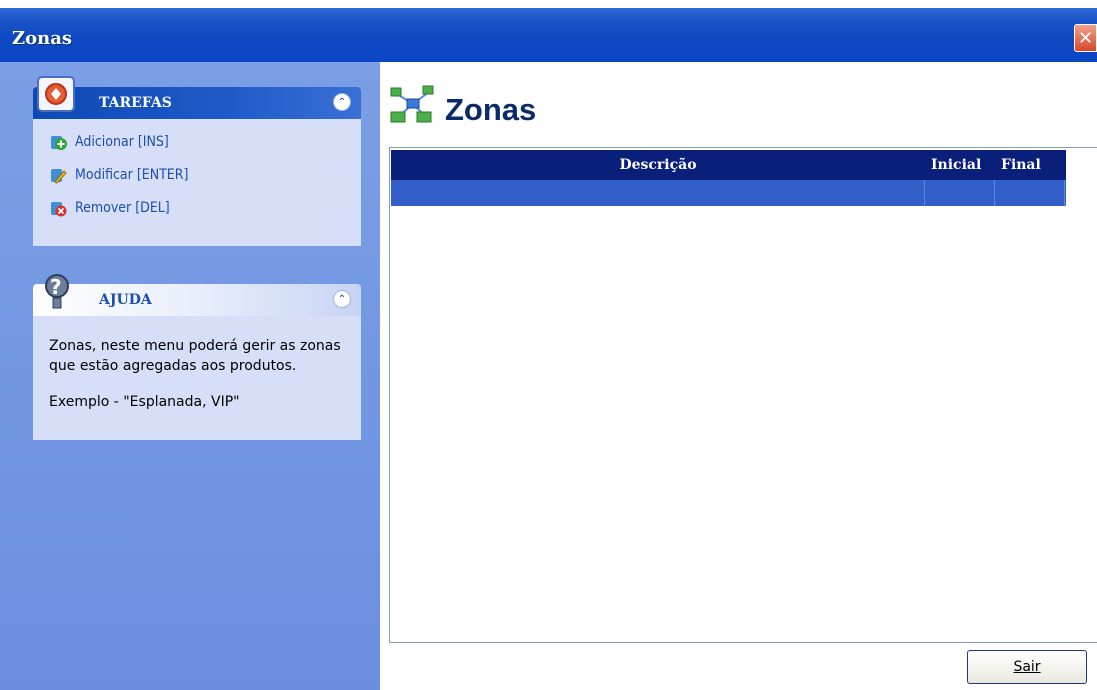  What do you see at coordinates (132, 174) in the screenshot?
I see `task-modify-label: Modificar [ENTER]` at bounding box center [132, 174].